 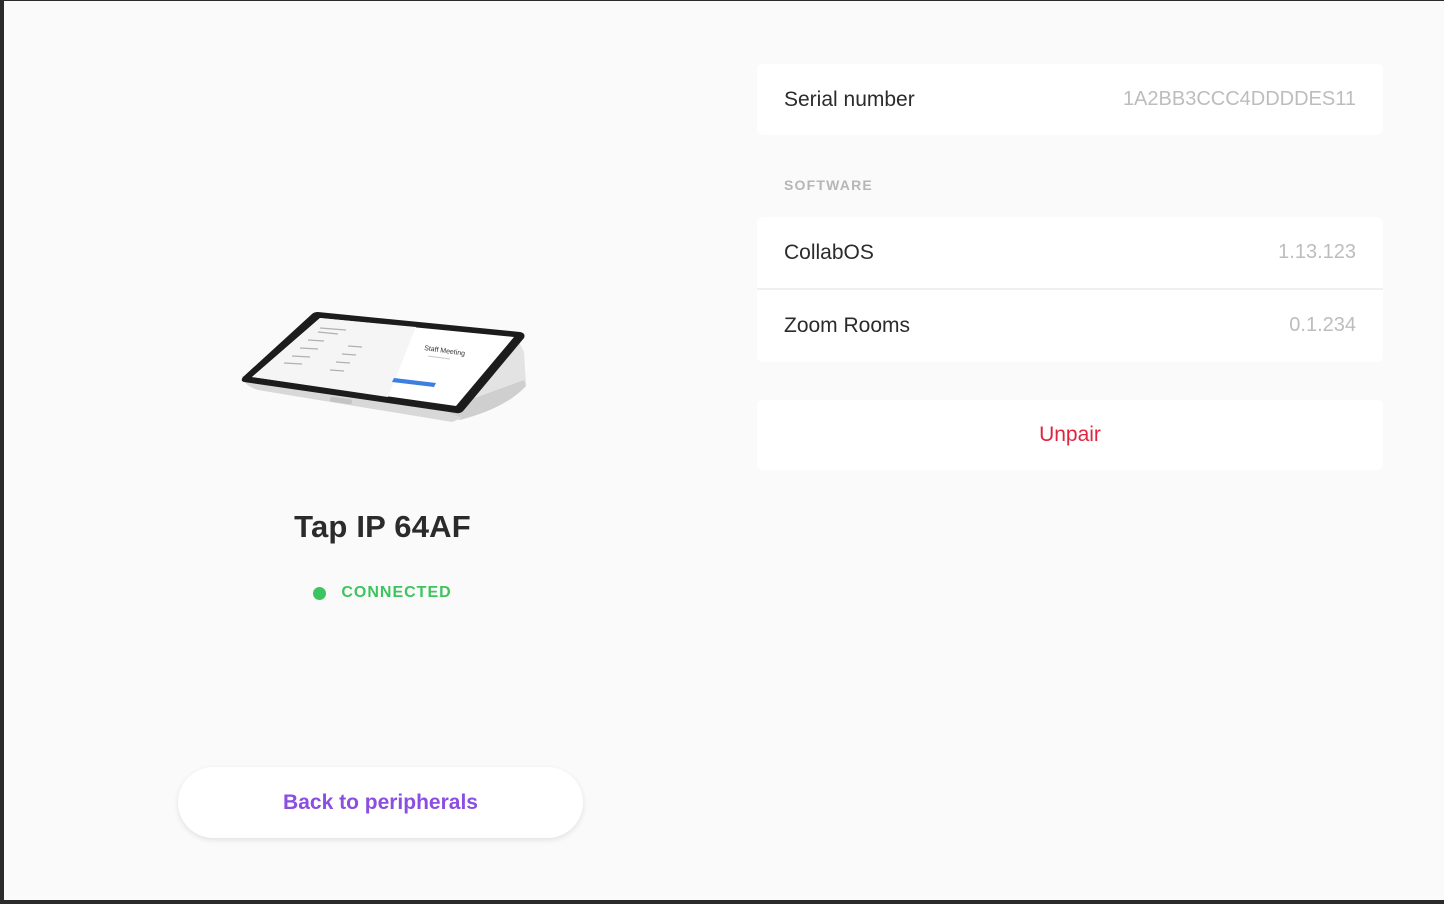 What do you see at coordinates (829, 252) in the screenshot?
I see `software-name: CollabOS` at bounding box center [829, 252].